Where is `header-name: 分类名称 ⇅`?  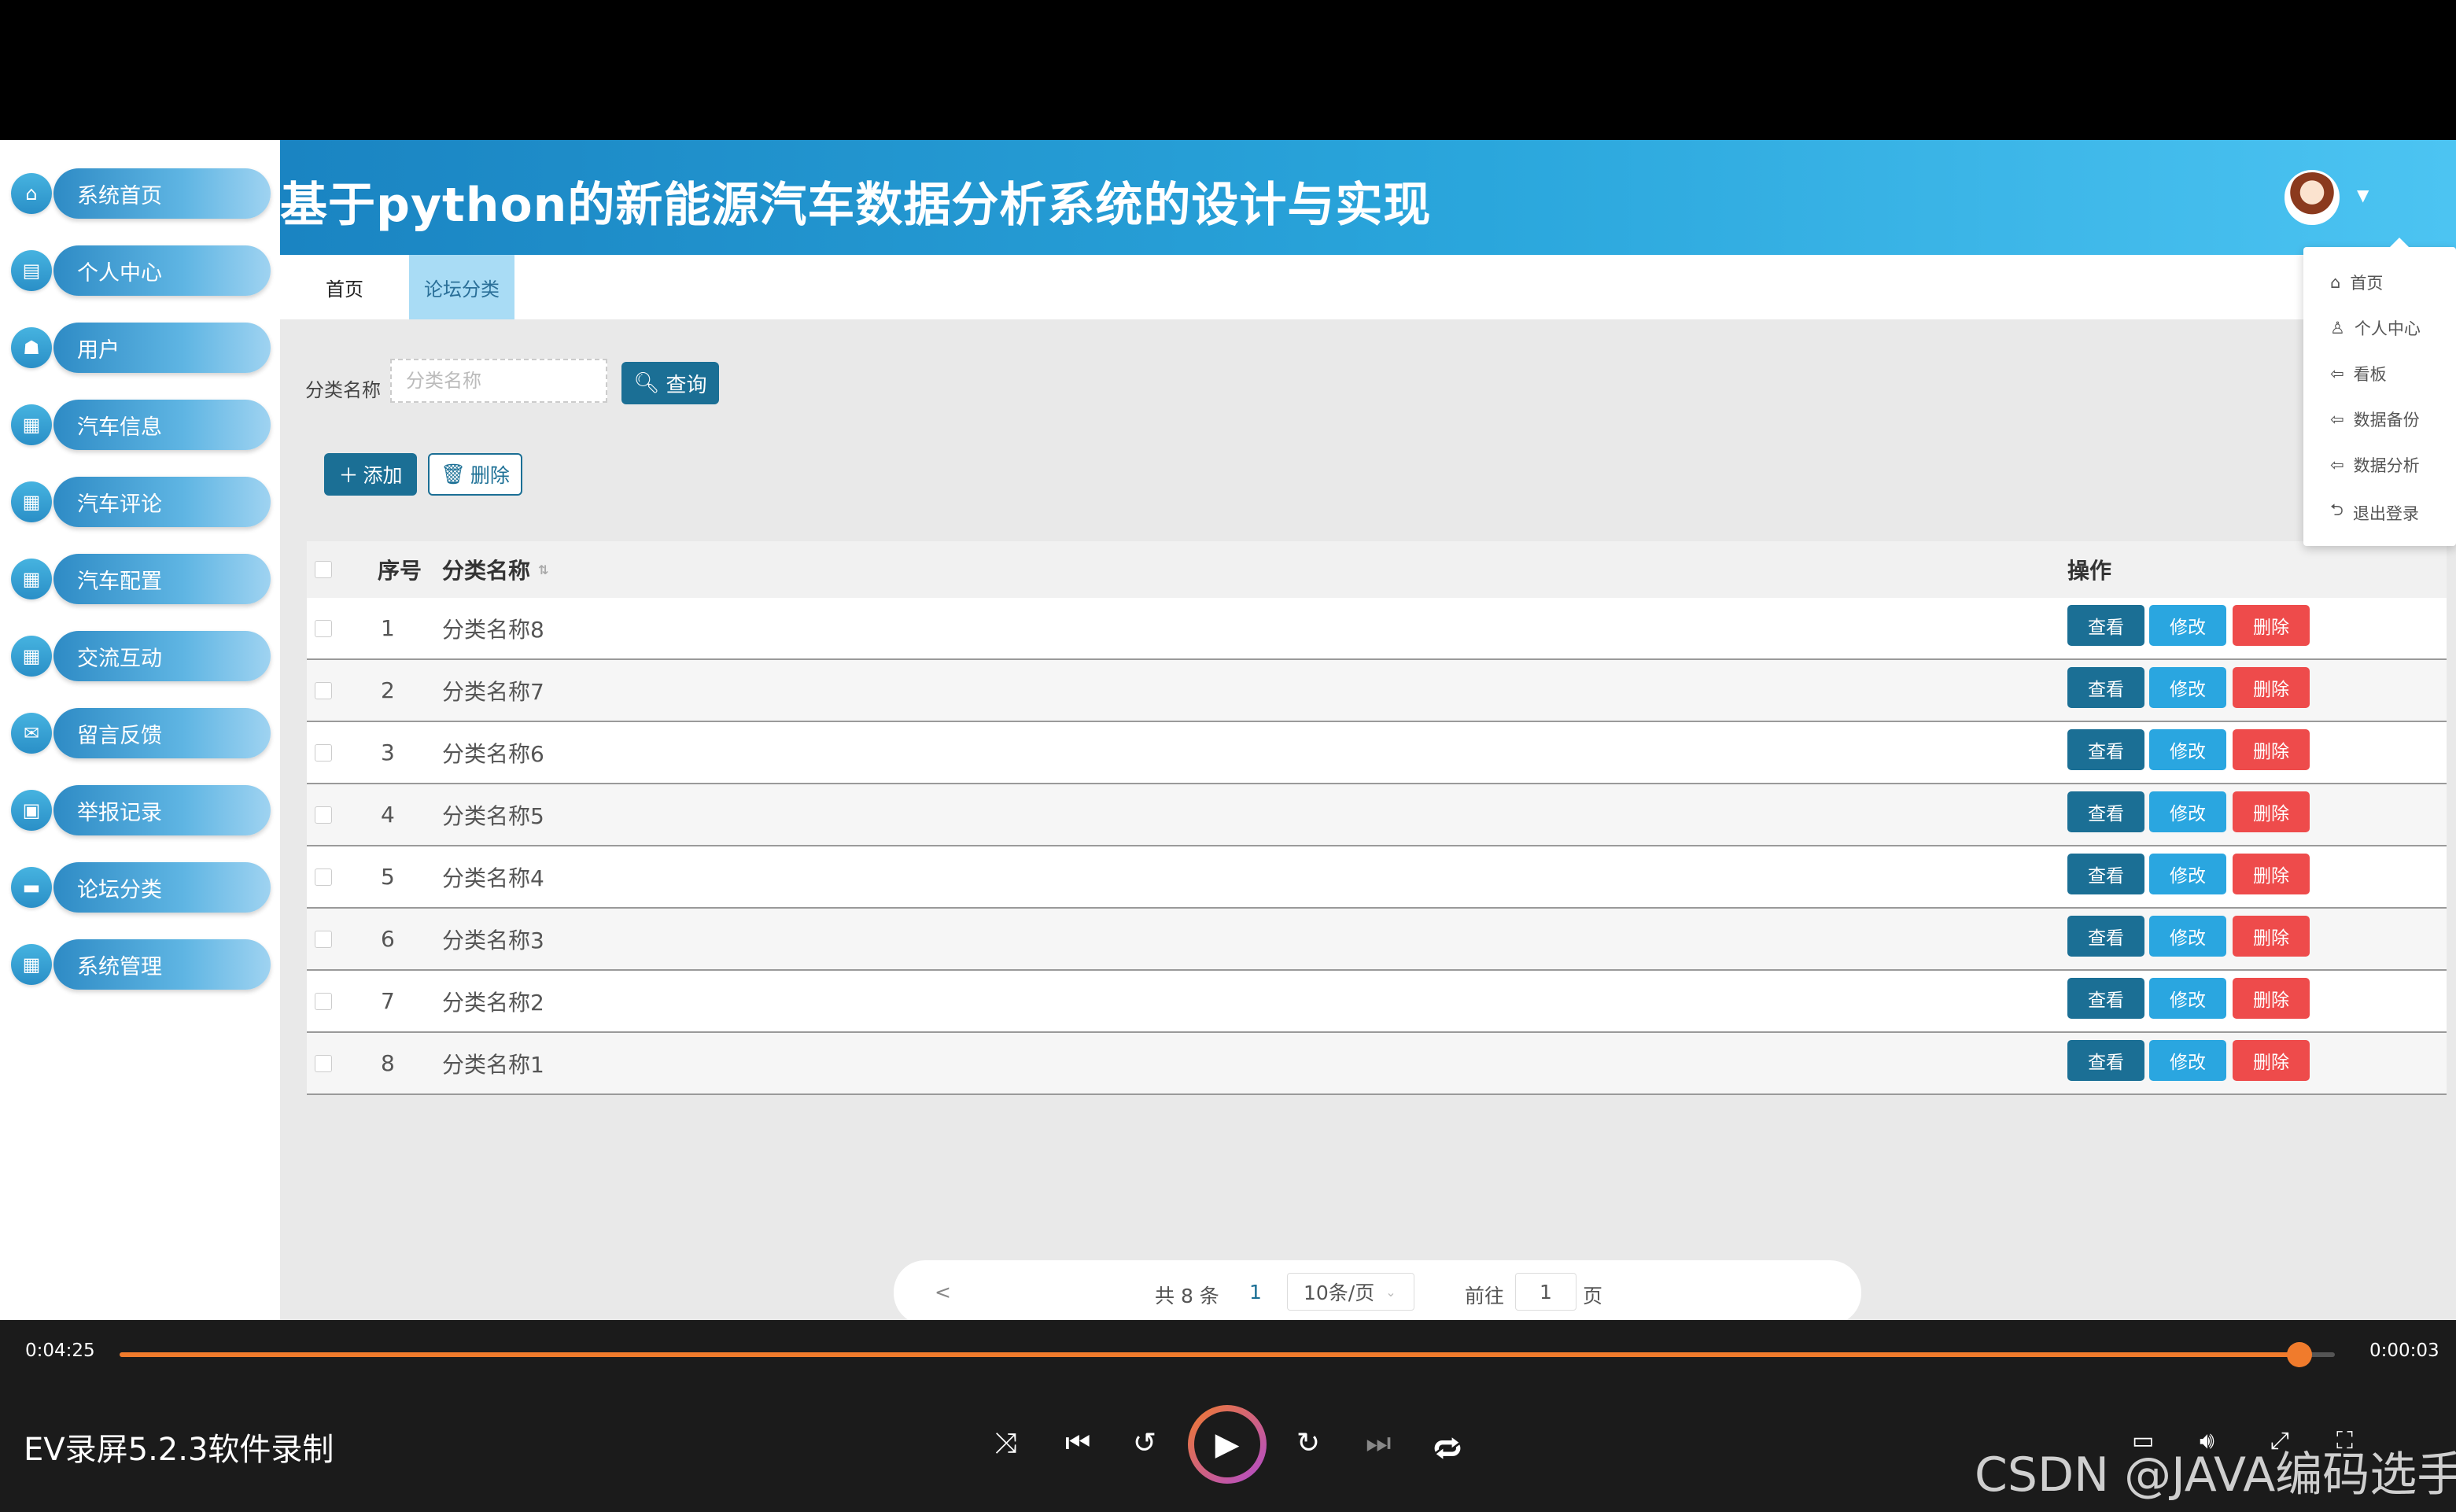 header-name: 分类名称 ⇅ is located at coordinates (495, 569).